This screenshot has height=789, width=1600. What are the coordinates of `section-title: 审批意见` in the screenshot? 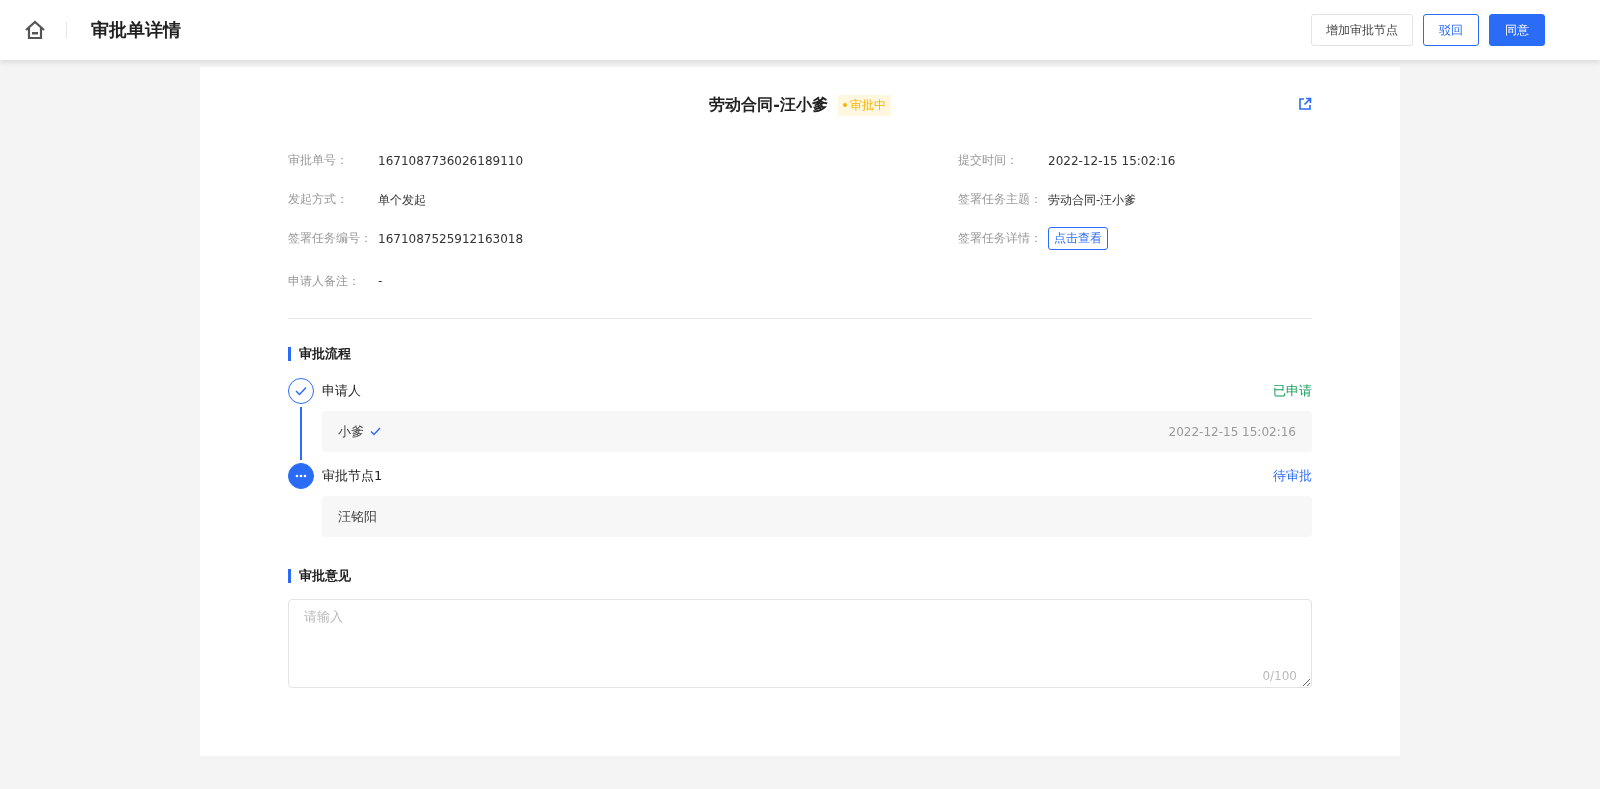 It's located at (325, 576).